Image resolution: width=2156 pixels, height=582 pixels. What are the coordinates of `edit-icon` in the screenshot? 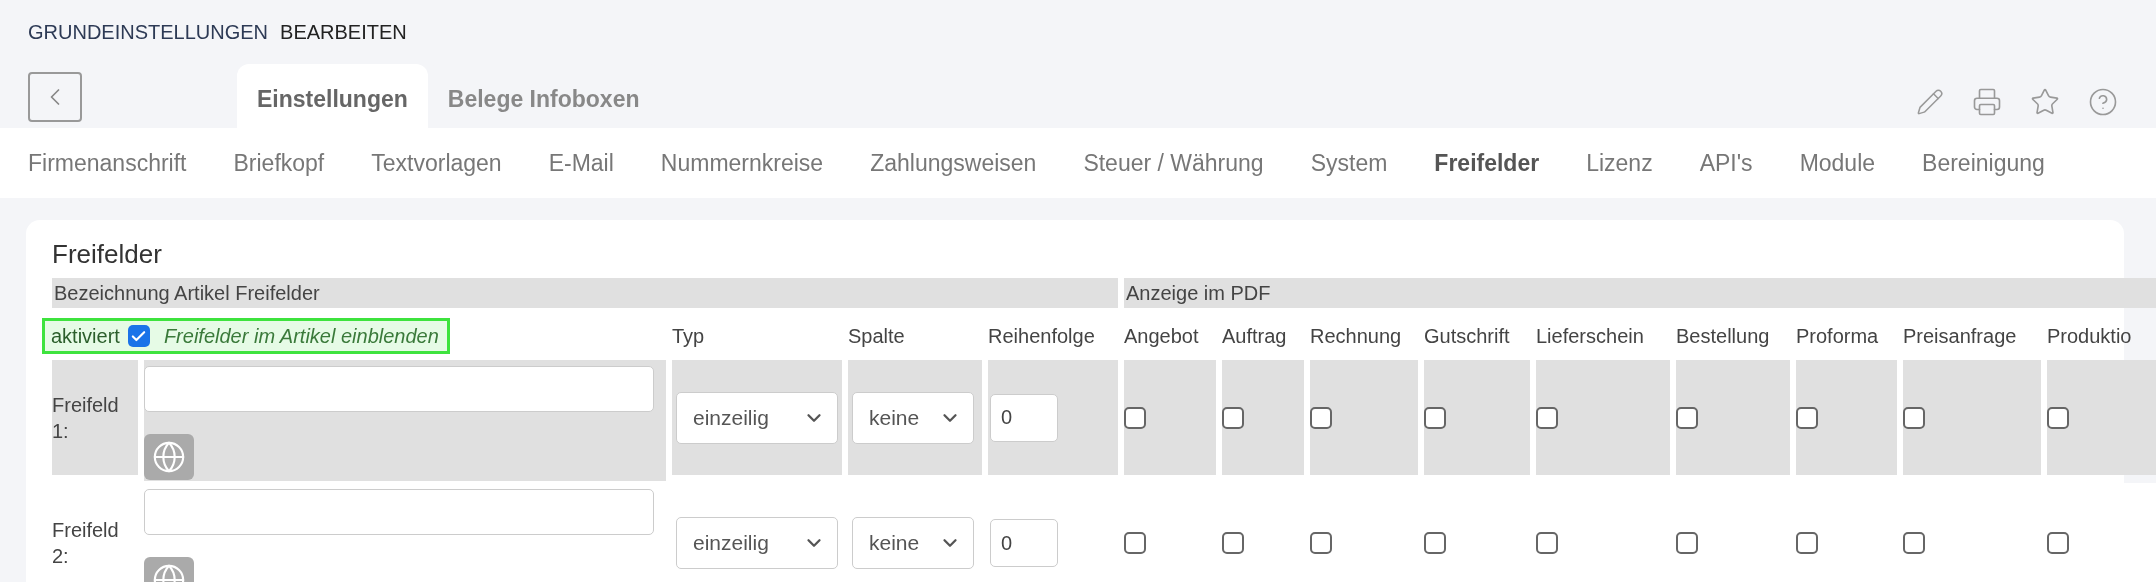 It's located at (1930, 102).